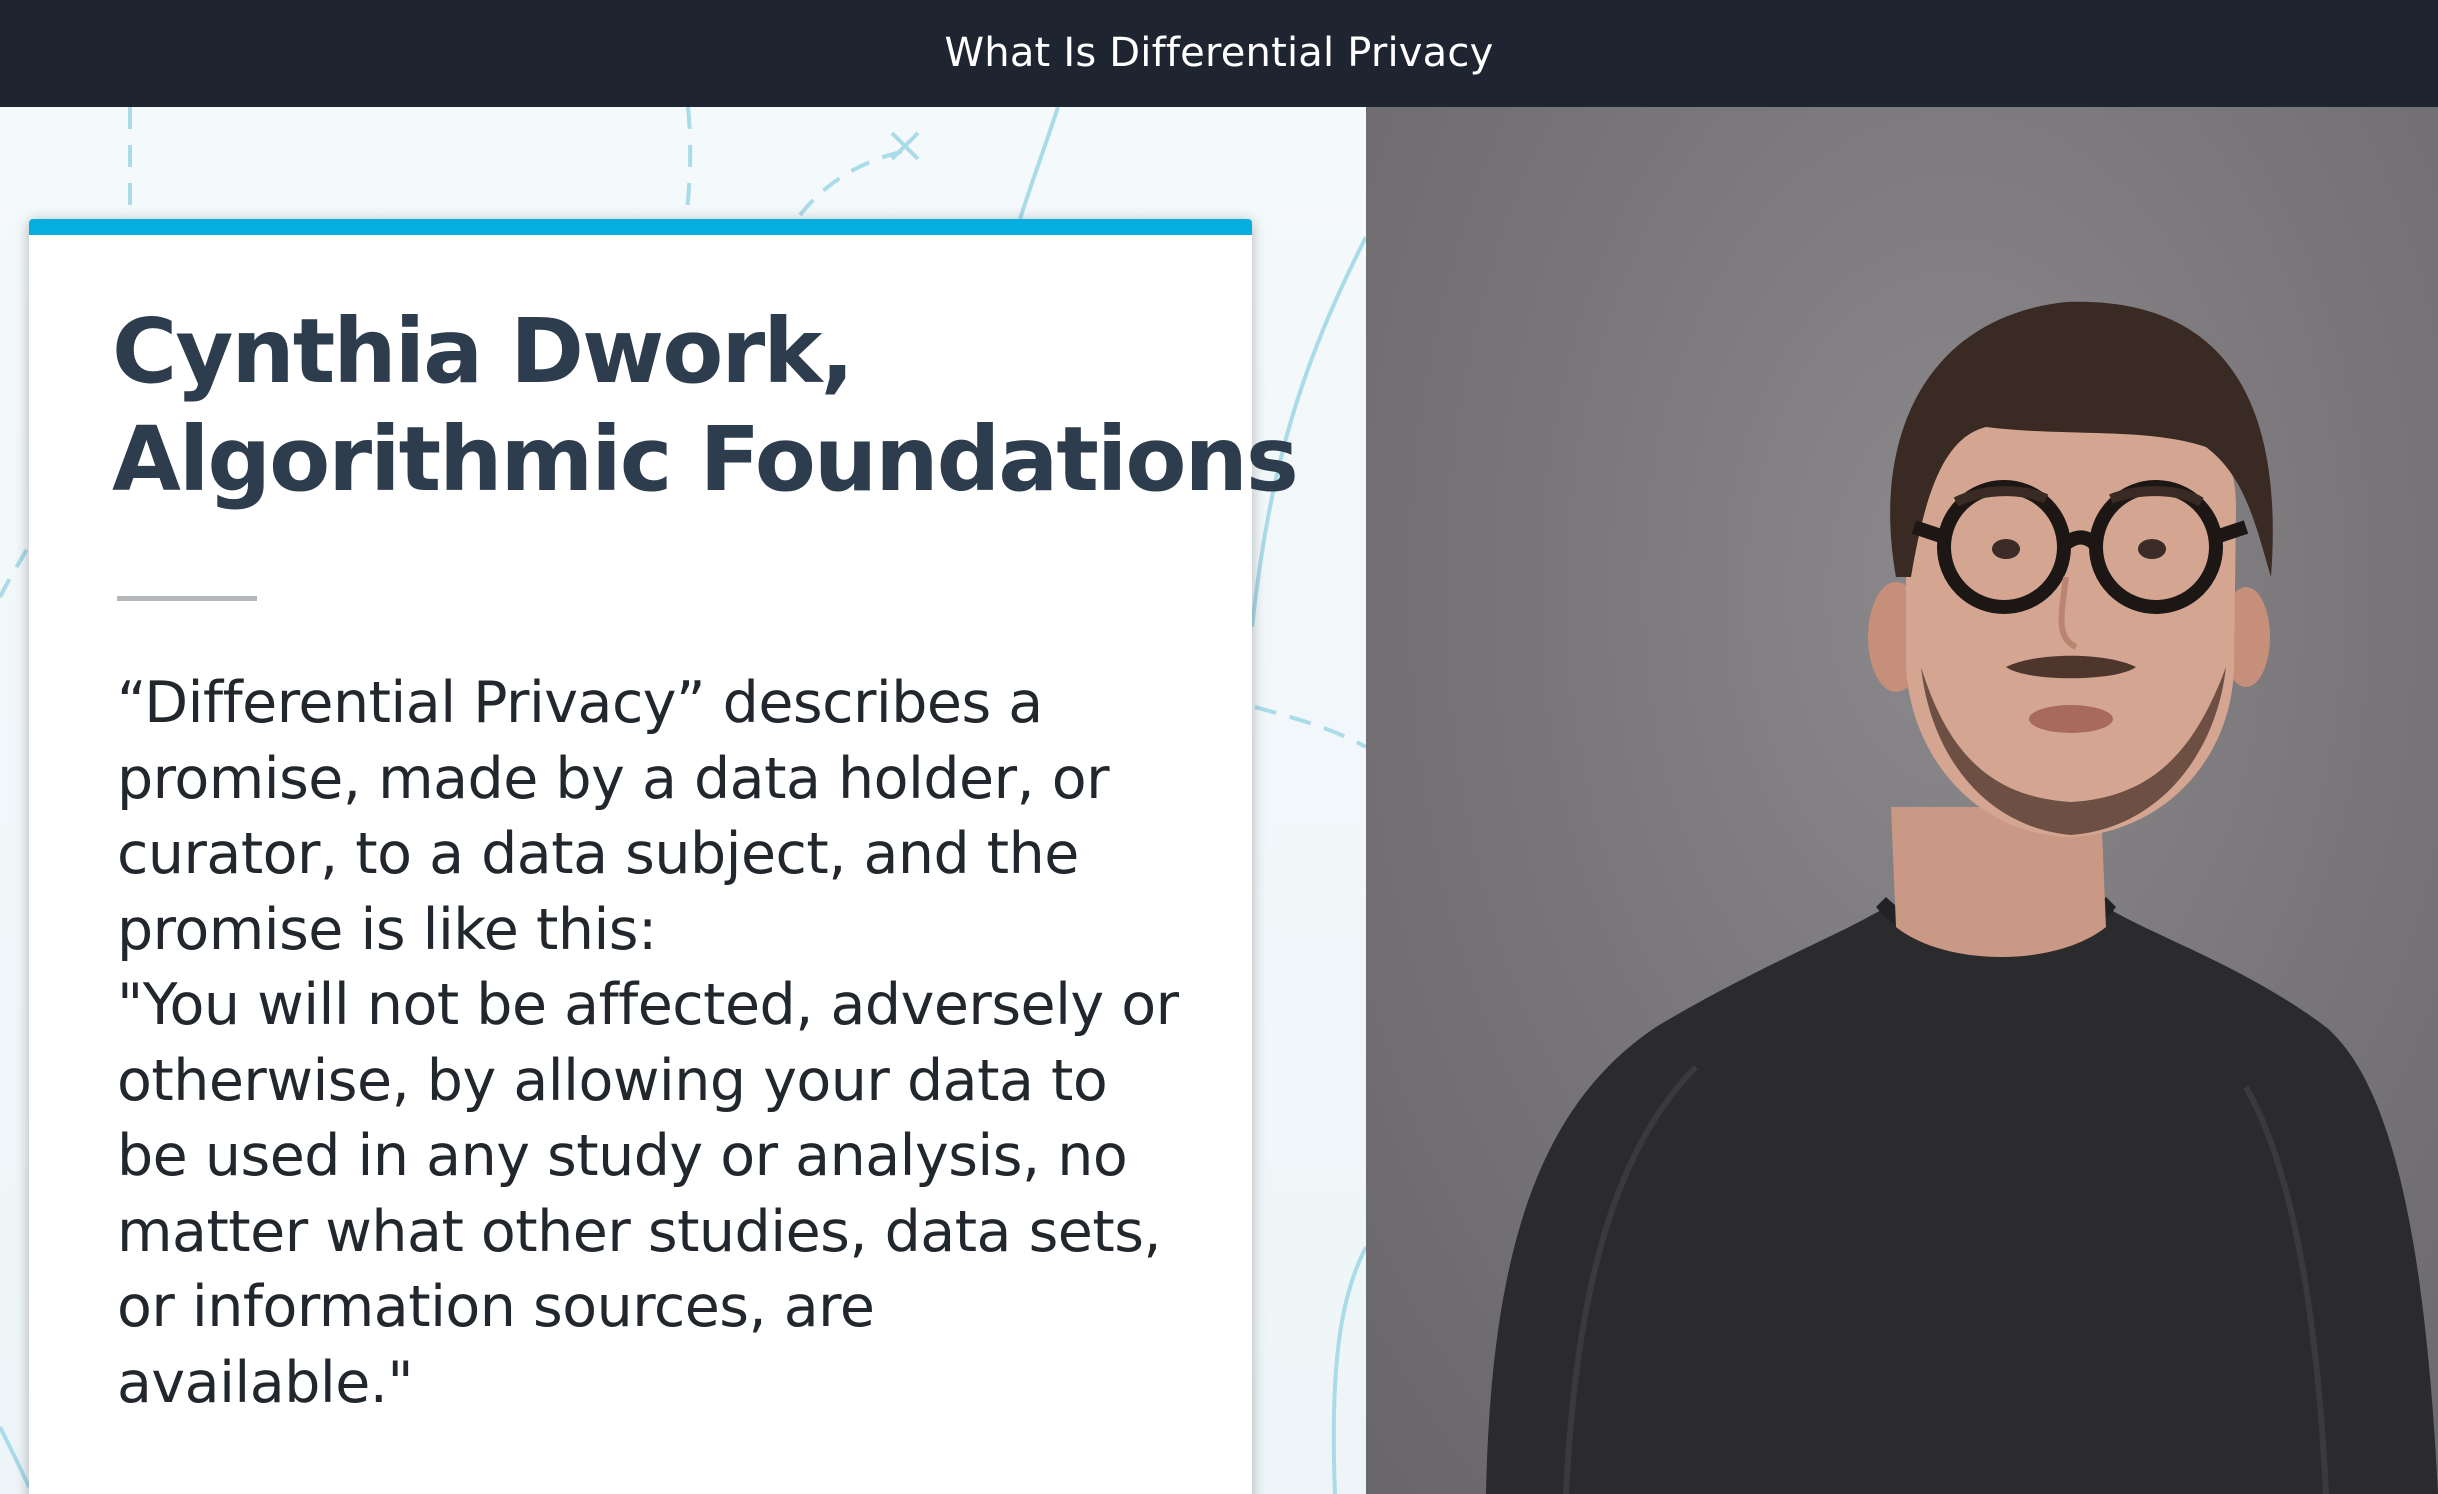 The image size is (2438, 1494). What do you see at coordinates (598, 854) in the screenshot?
I see `quote-line: curator, to a data subject, and the` at bounding box center [598, 854].